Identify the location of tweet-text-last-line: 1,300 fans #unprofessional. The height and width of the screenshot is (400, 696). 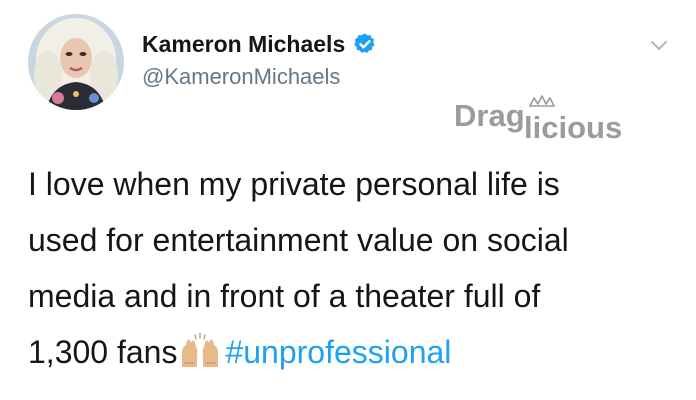
(353, 352).